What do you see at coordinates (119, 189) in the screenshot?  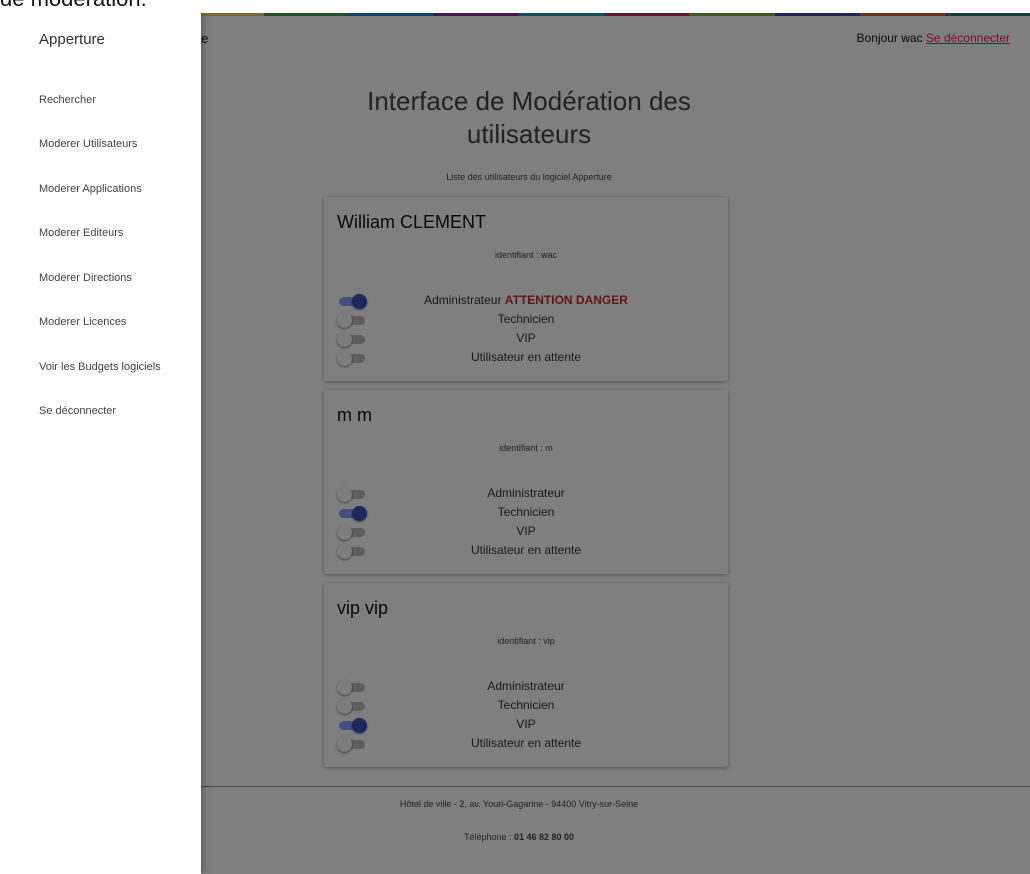 I see `drawer-menu-item: Moderer Applications` at bounding box center [119, 189].